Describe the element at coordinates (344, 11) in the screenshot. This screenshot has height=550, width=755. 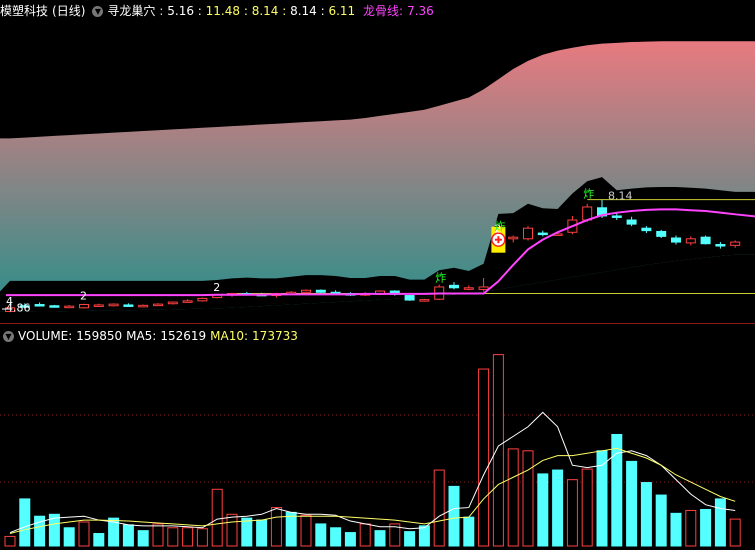
I see `indicator-value-4: 6.11` at that location.